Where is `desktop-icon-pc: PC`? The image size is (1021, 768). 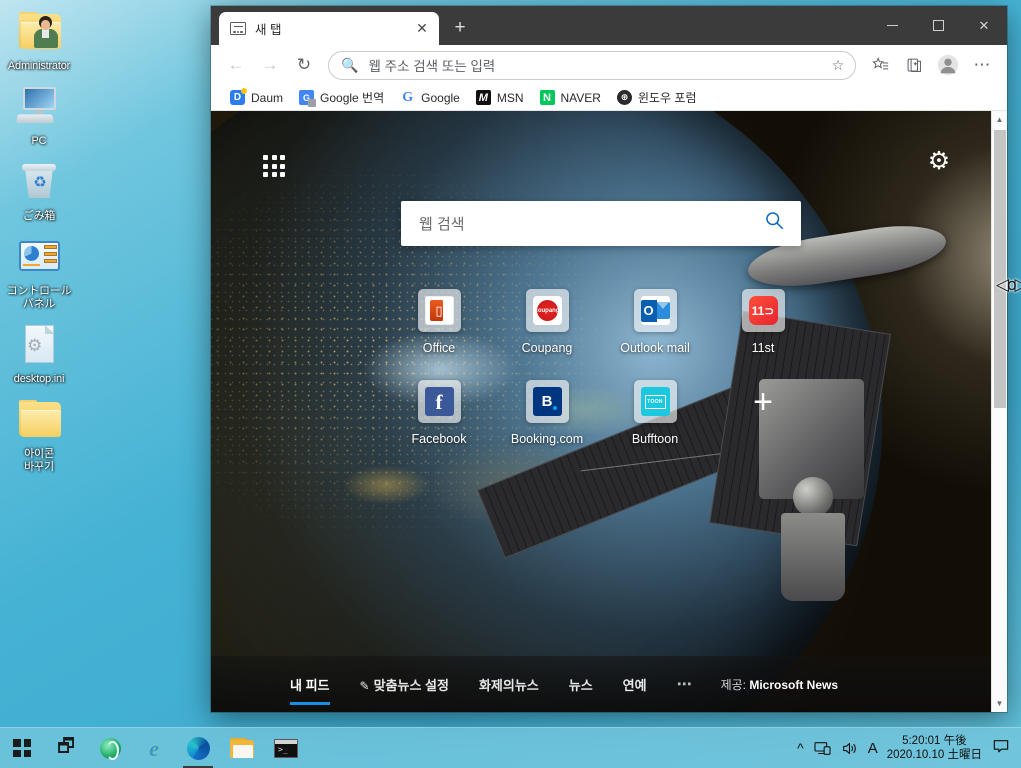 desktop-icon-pc: PC is located at coordinates (39, 116).